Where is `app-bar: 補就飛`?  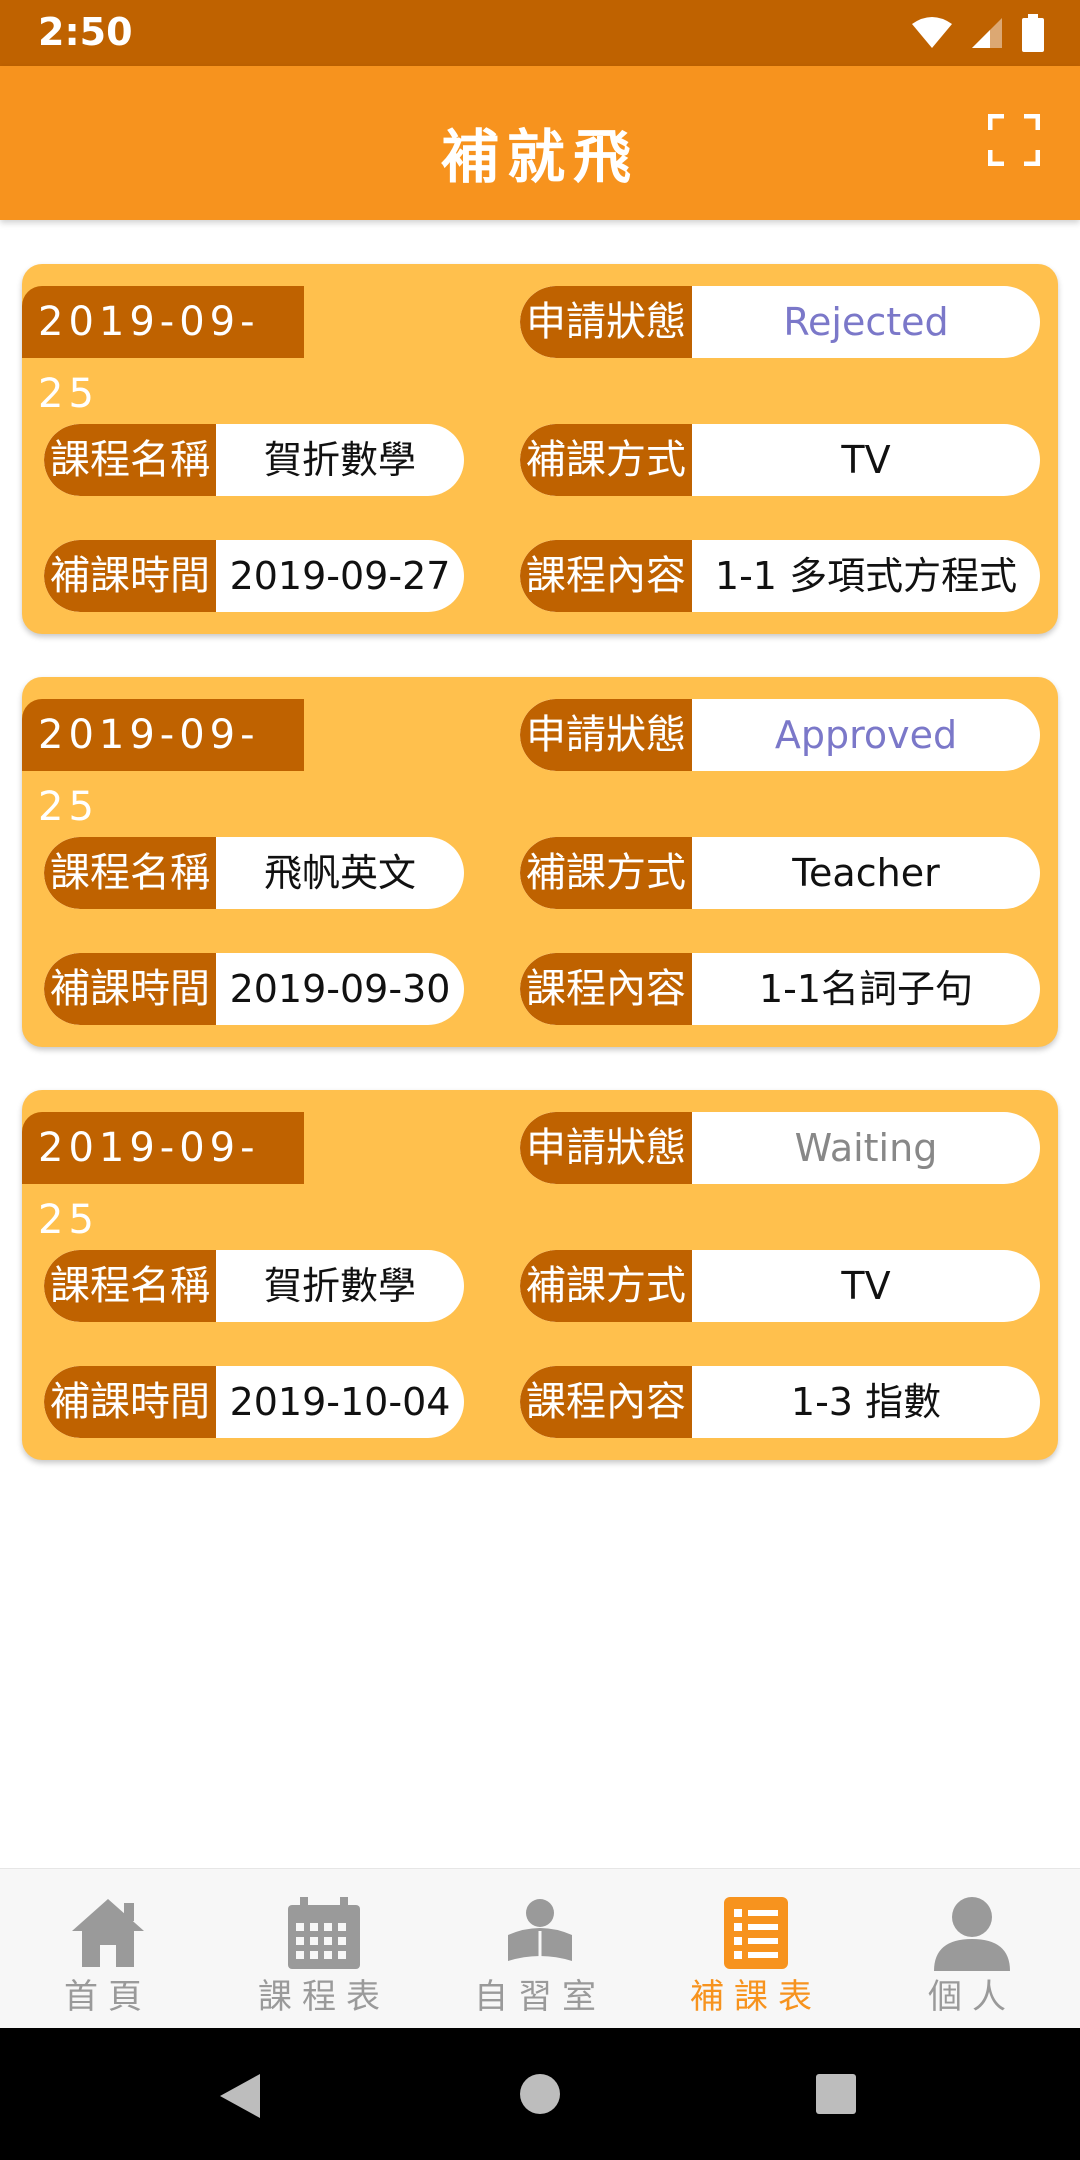 app-bar: 補就飛 is located at coordinates (540, 143).